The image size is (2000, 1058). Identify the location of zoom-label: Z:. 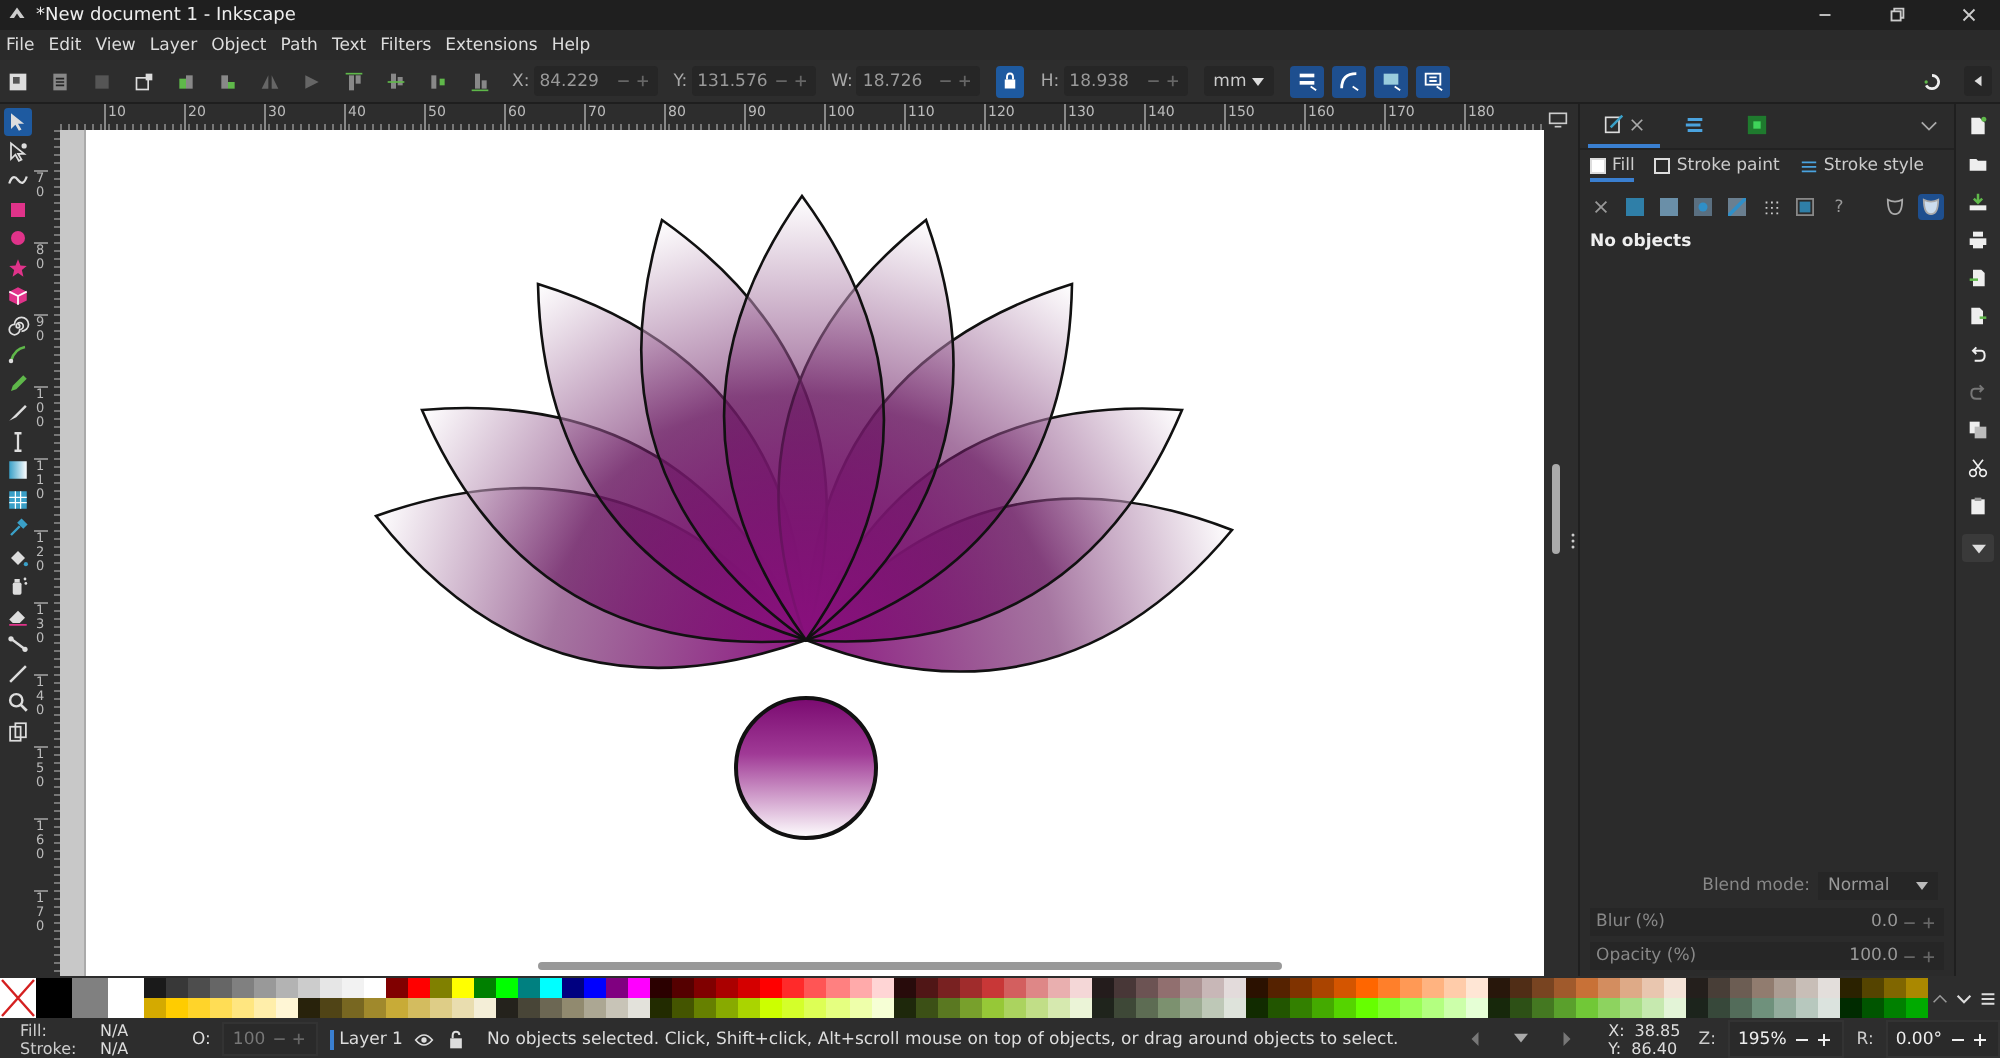
(1707, 1039).